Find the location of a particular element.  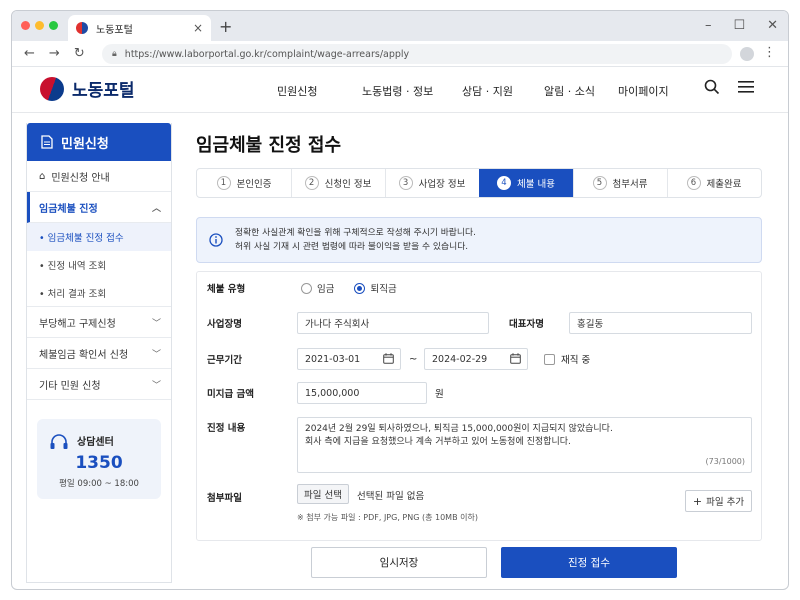

step-5: 5 첨부서류 is located at coordinates (620, 183).